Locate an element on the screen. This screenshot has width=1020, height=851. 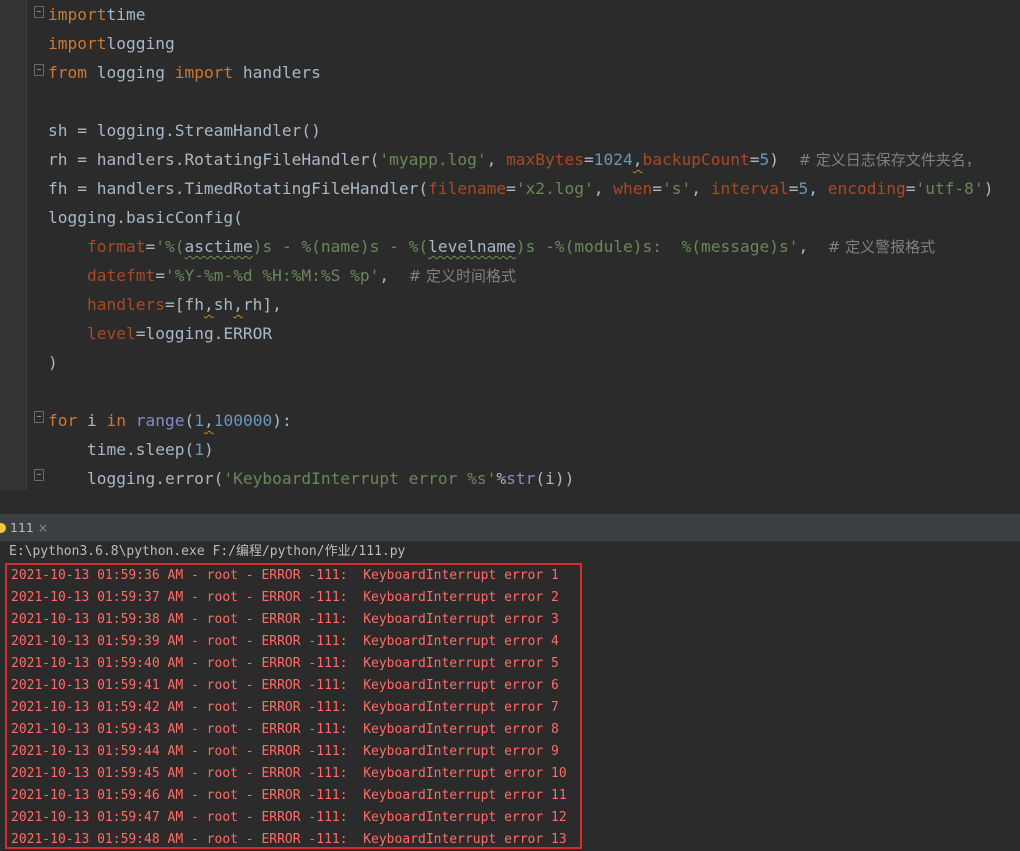
code-token: levelname is located at coordinates (472, 246).